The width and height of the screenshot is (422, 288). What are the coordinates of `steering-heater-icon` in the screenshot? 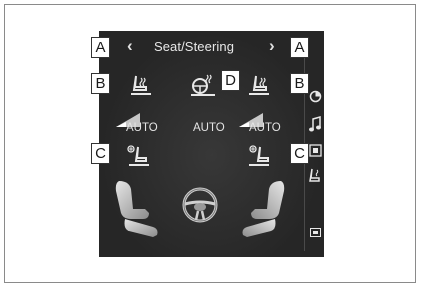 It's located at (203, 85).